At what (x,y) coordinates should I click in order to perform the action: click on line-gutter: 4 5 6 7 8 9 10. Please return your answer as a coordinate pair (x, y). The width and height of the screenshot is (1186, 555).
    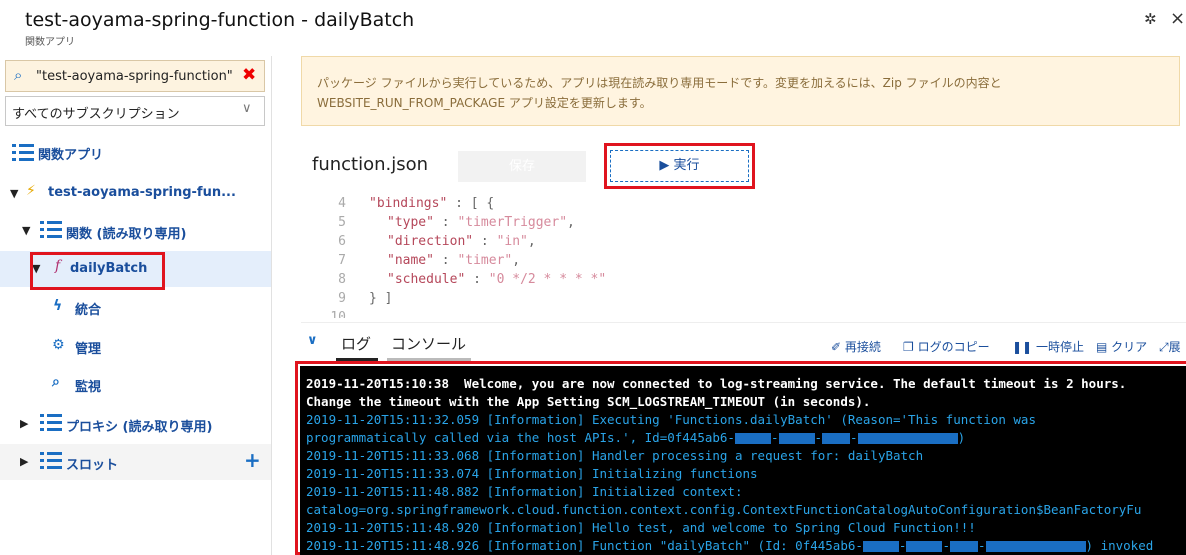
    Looking at the image, I should click on (327, 256).